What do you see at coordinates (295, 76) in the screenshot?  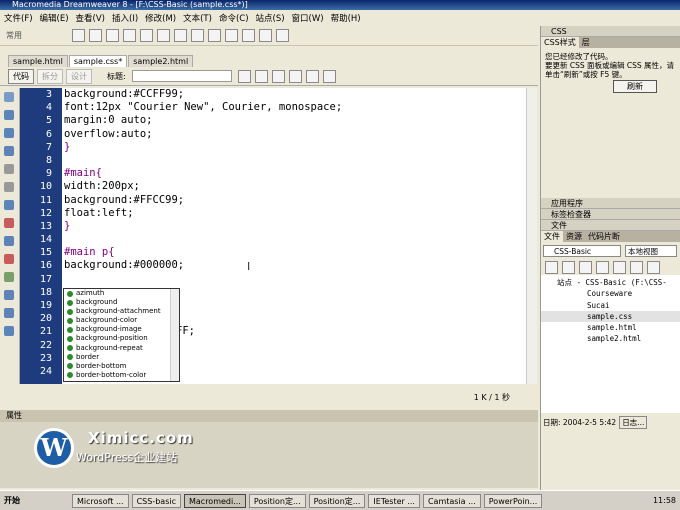 I see `refresh-design-icon` at bounding box center [295, 76].